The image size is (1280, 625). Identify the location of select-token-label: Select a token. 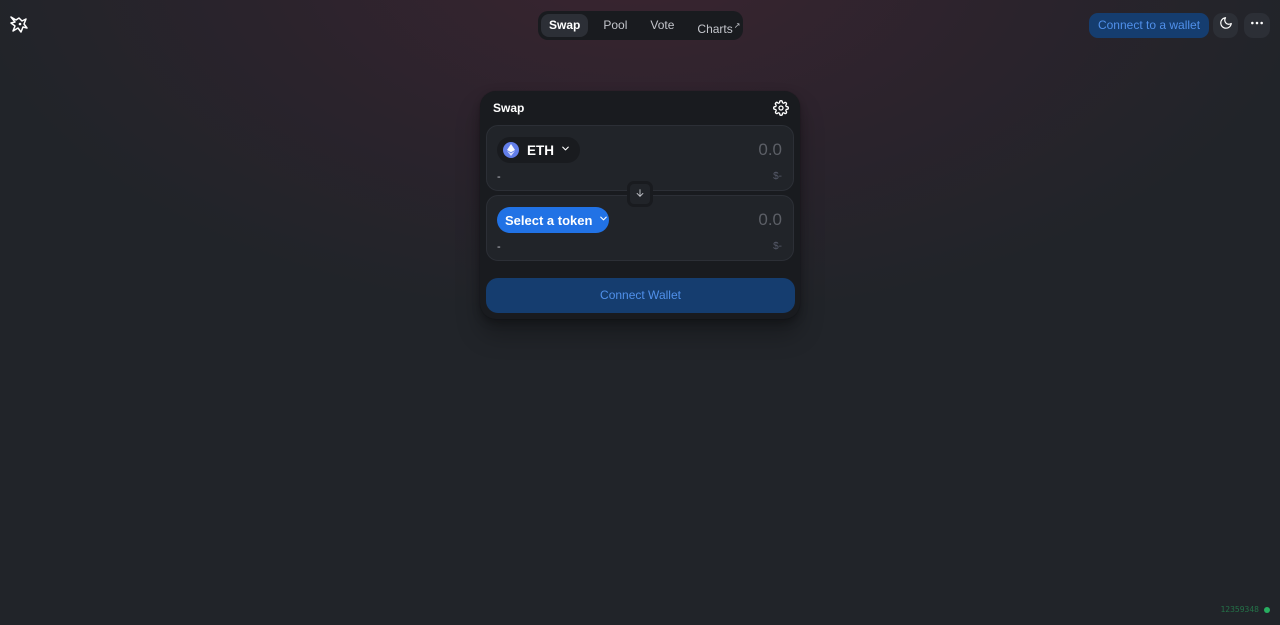
(549, 220).